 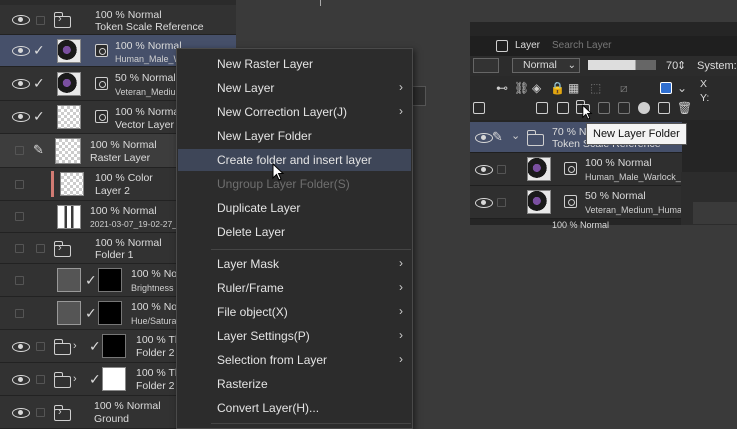 I want to click on side-panel-button, so click(x=715, y=213).